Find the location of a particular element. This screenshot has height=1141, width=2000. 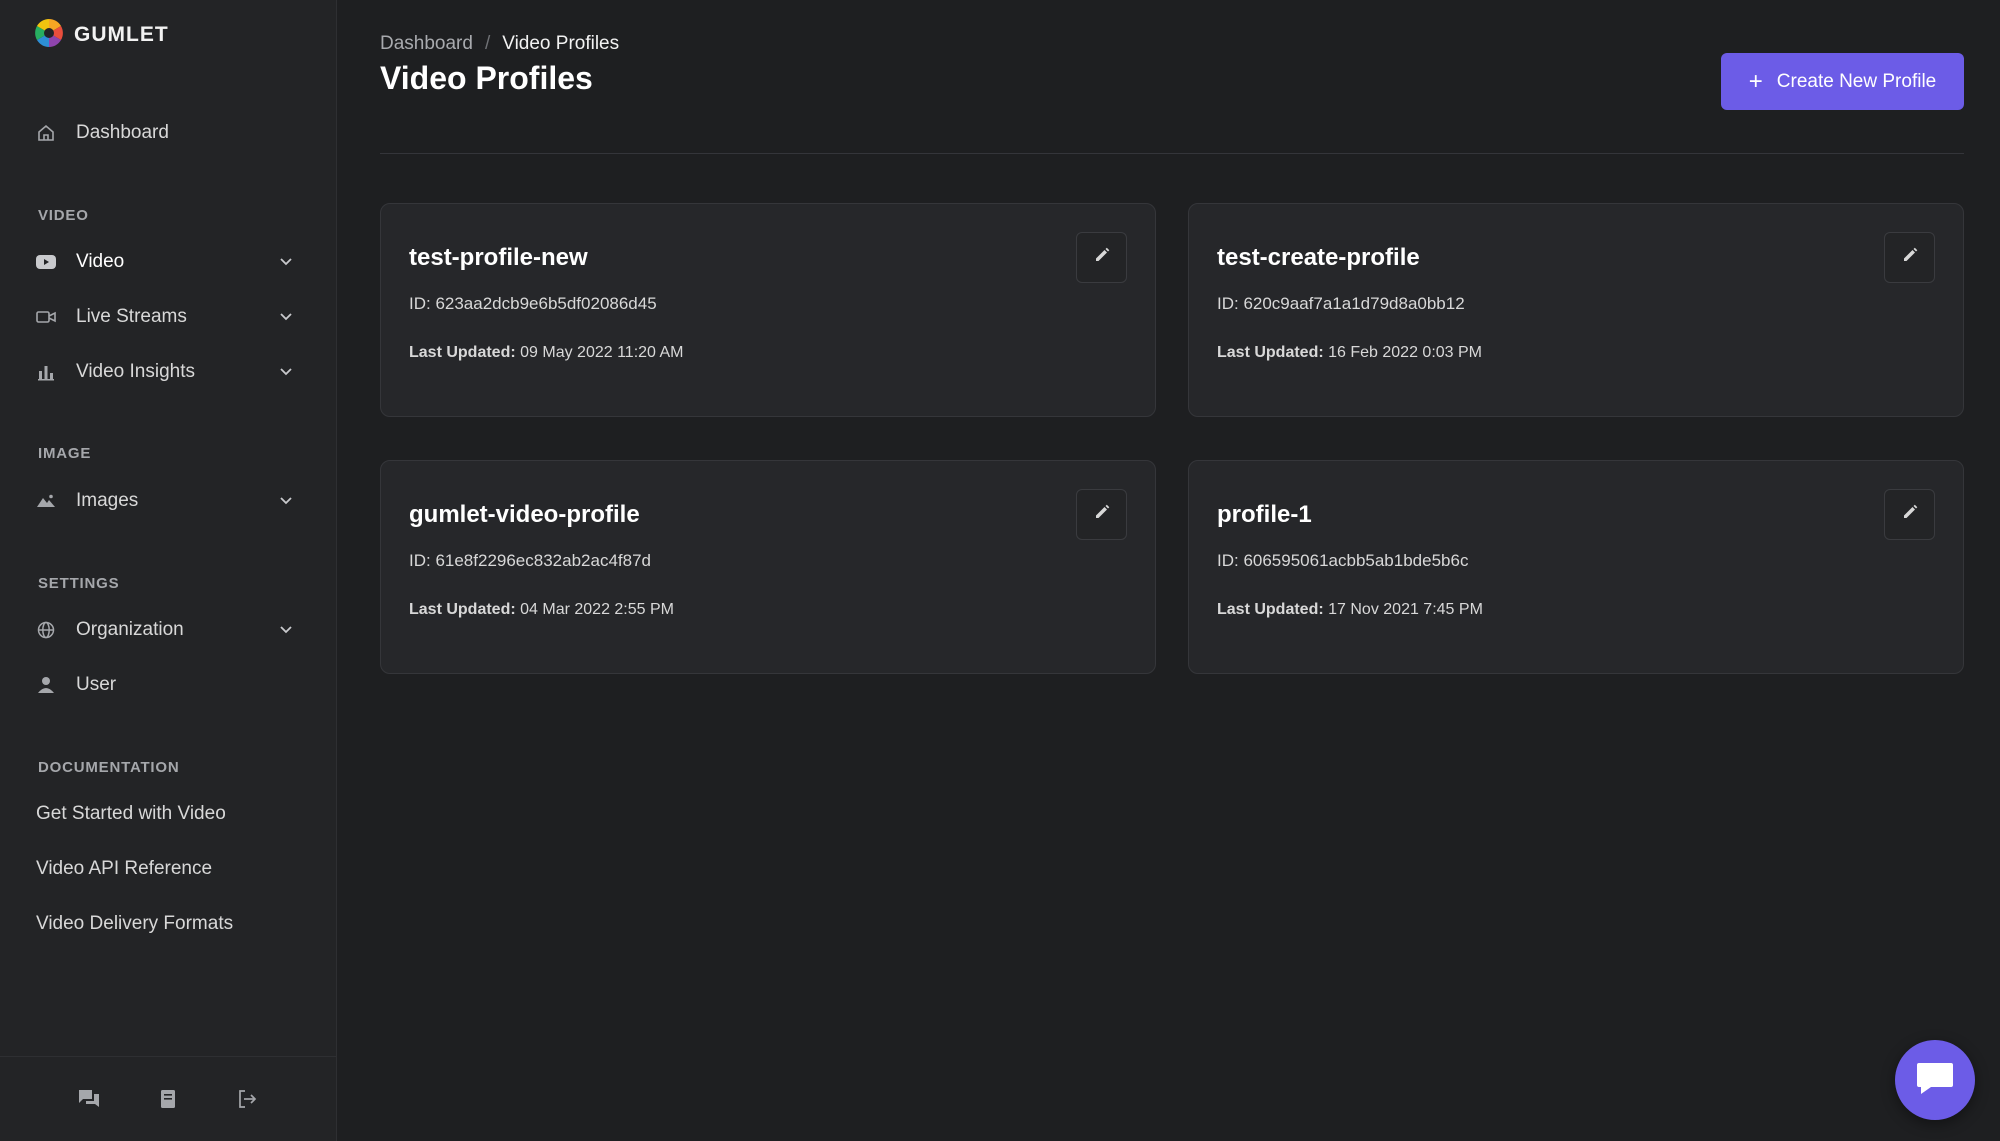

sidebar-item-label: Images is located at coordinates (107, 500).